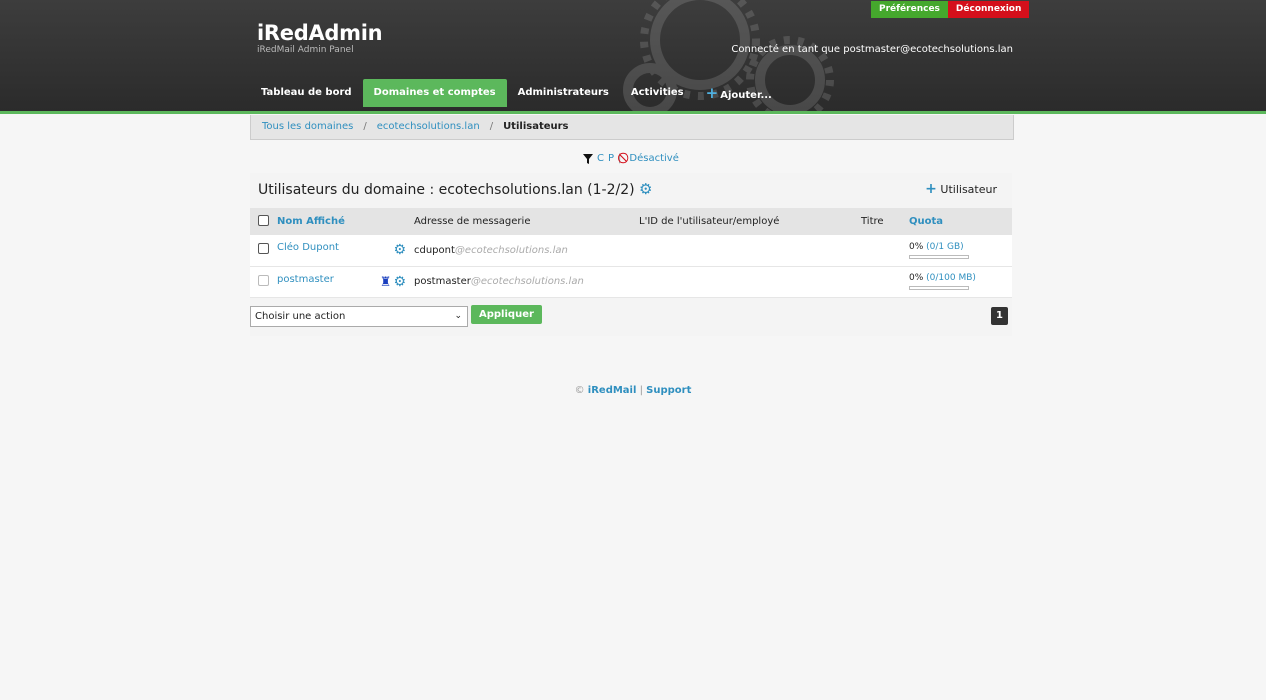 The image size is (1266, 700). I want to click on quota-text: 0% (0/1 GB), so click(960, 247).